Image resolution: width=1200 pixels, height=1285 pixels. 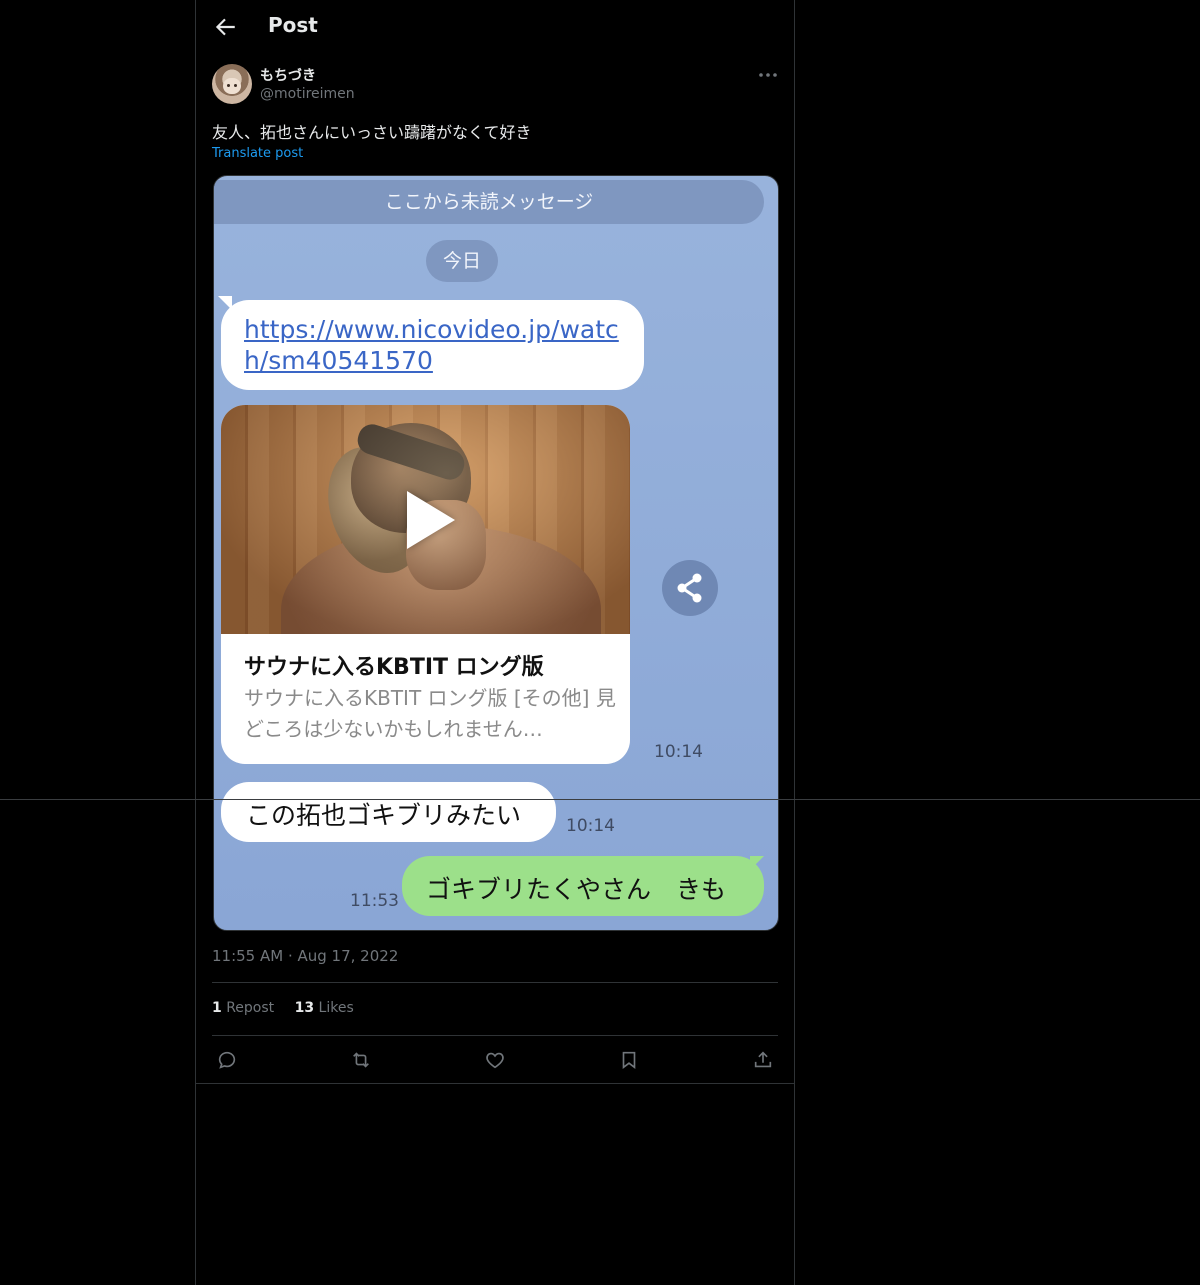 What do you see at coordinates (324, 1008) in the screenshot?
I see `likes-count-link: 13 Likes` at bounding box center [324, 1008].